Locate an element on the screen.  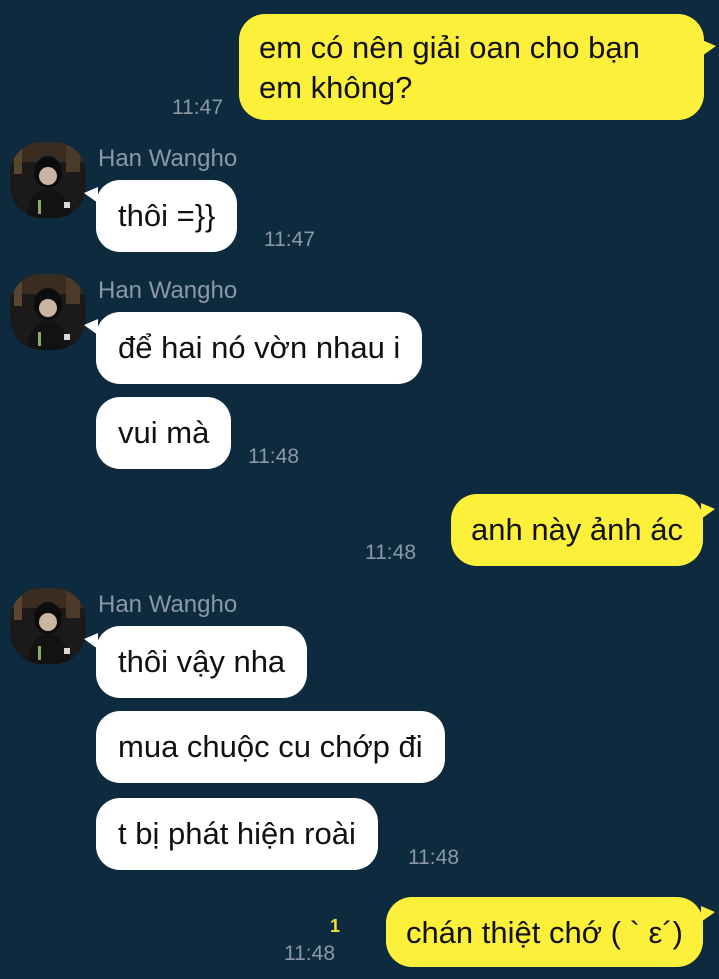
message-text: anh này ảnh ác is located at coordinates (576, 529).